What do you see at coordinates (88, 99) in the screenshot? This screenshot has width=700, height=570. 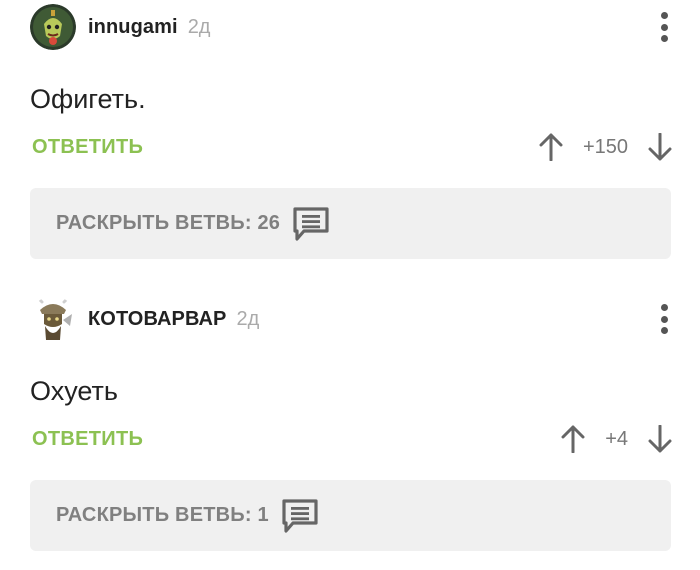 I see `comment-text: Офигеть.` at bounding box center [88, 99].